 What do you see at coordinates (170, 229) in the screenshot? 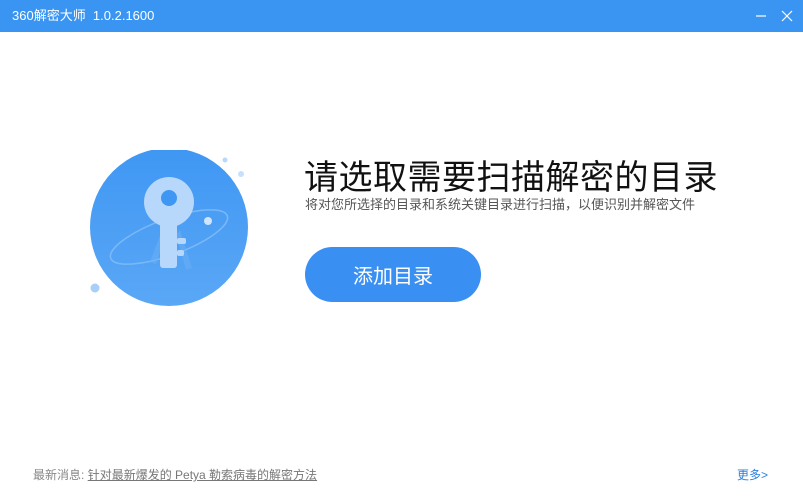
I see `key-illustration` at bounding box center [170, 229].